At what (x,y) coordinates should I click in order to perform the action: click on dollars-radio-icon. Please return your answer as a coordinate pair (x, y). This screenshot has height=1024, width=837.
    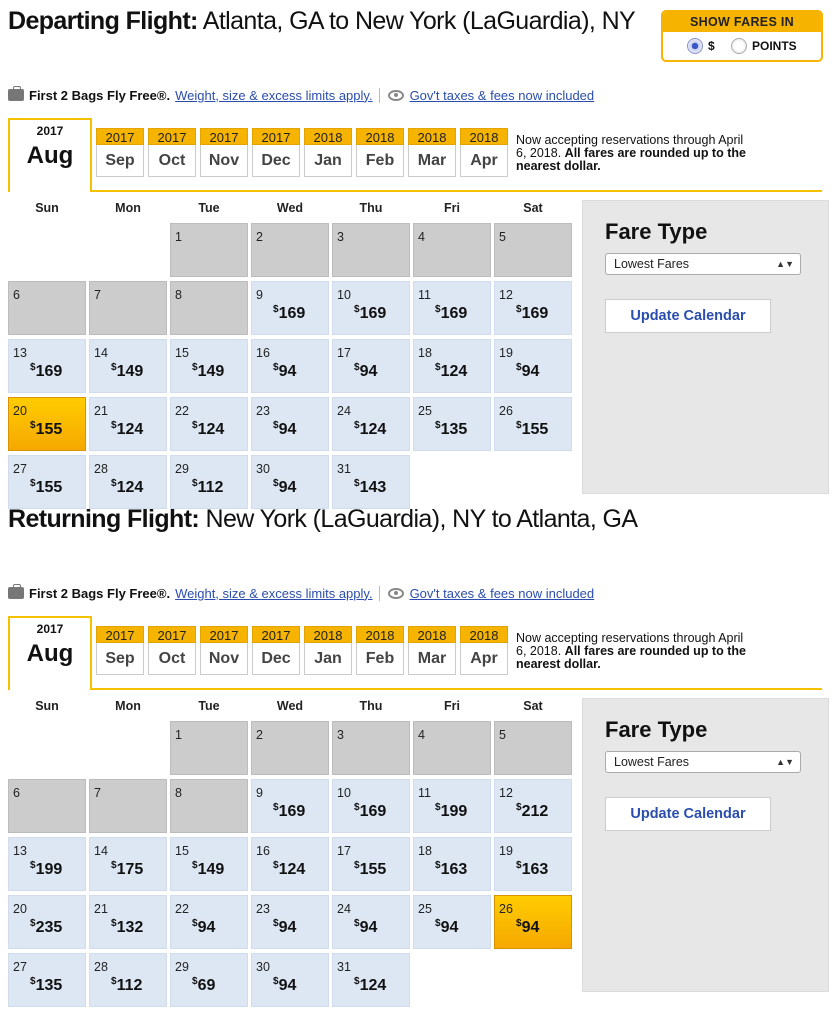
    Looking at the image, I should click on (695, 46).